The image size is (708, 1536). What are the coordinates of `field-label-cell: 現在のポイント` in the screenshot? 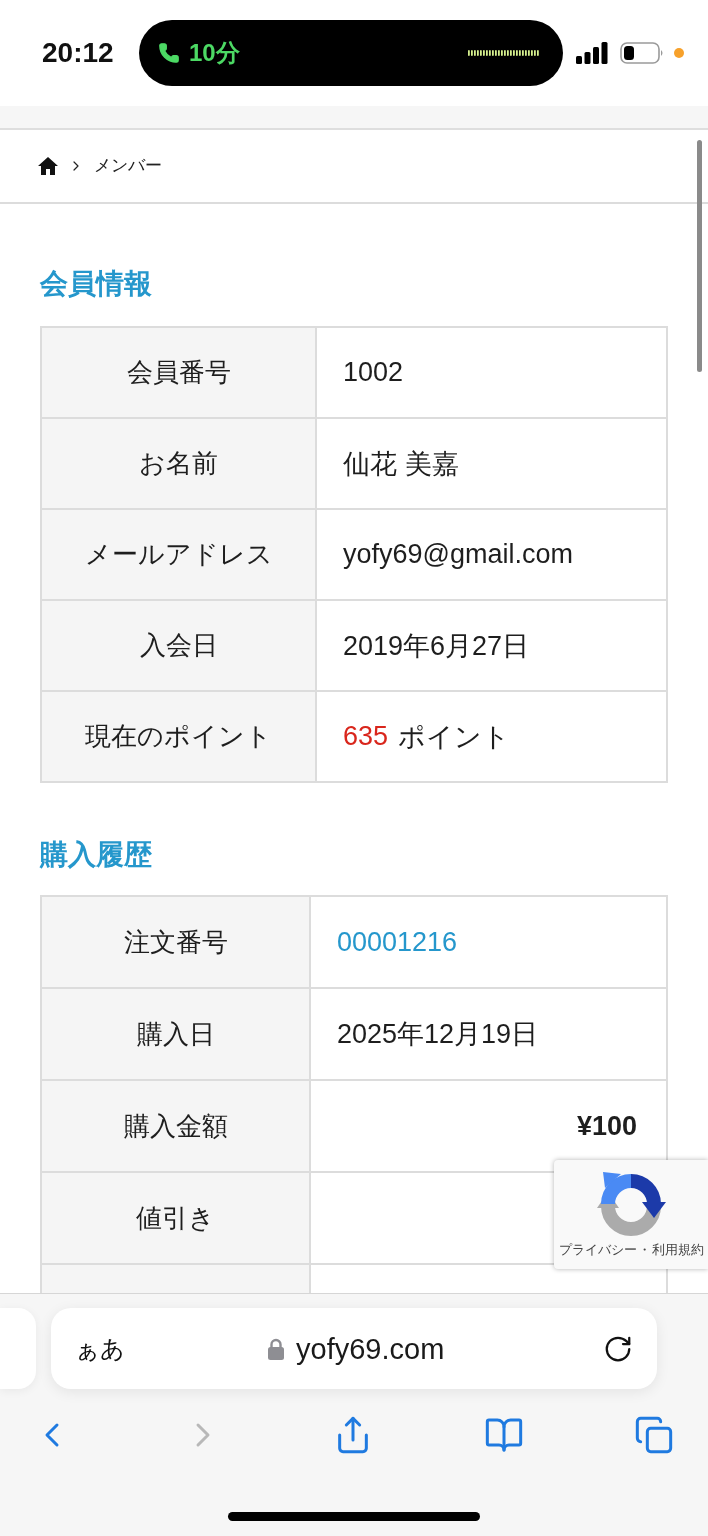 It's located at (179, 737).